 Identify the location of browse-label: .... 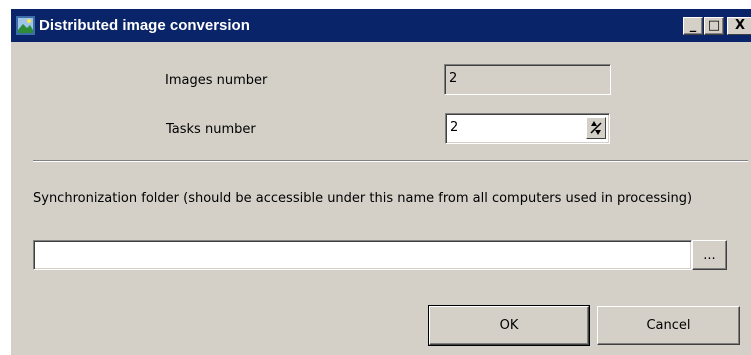
(709, 255).